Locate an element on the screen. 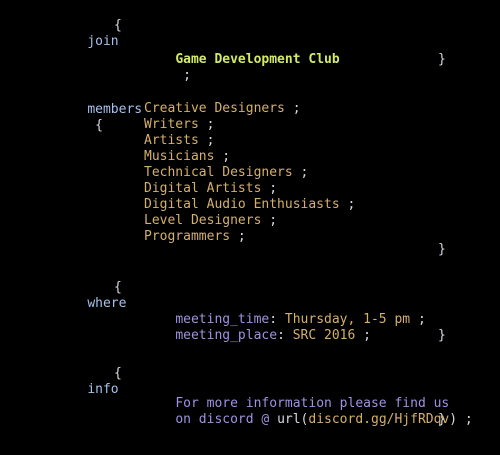 The height and width of the screenshot is (455, 500). meeting-place-key: meeting_place is located at coordinates (226, 335).